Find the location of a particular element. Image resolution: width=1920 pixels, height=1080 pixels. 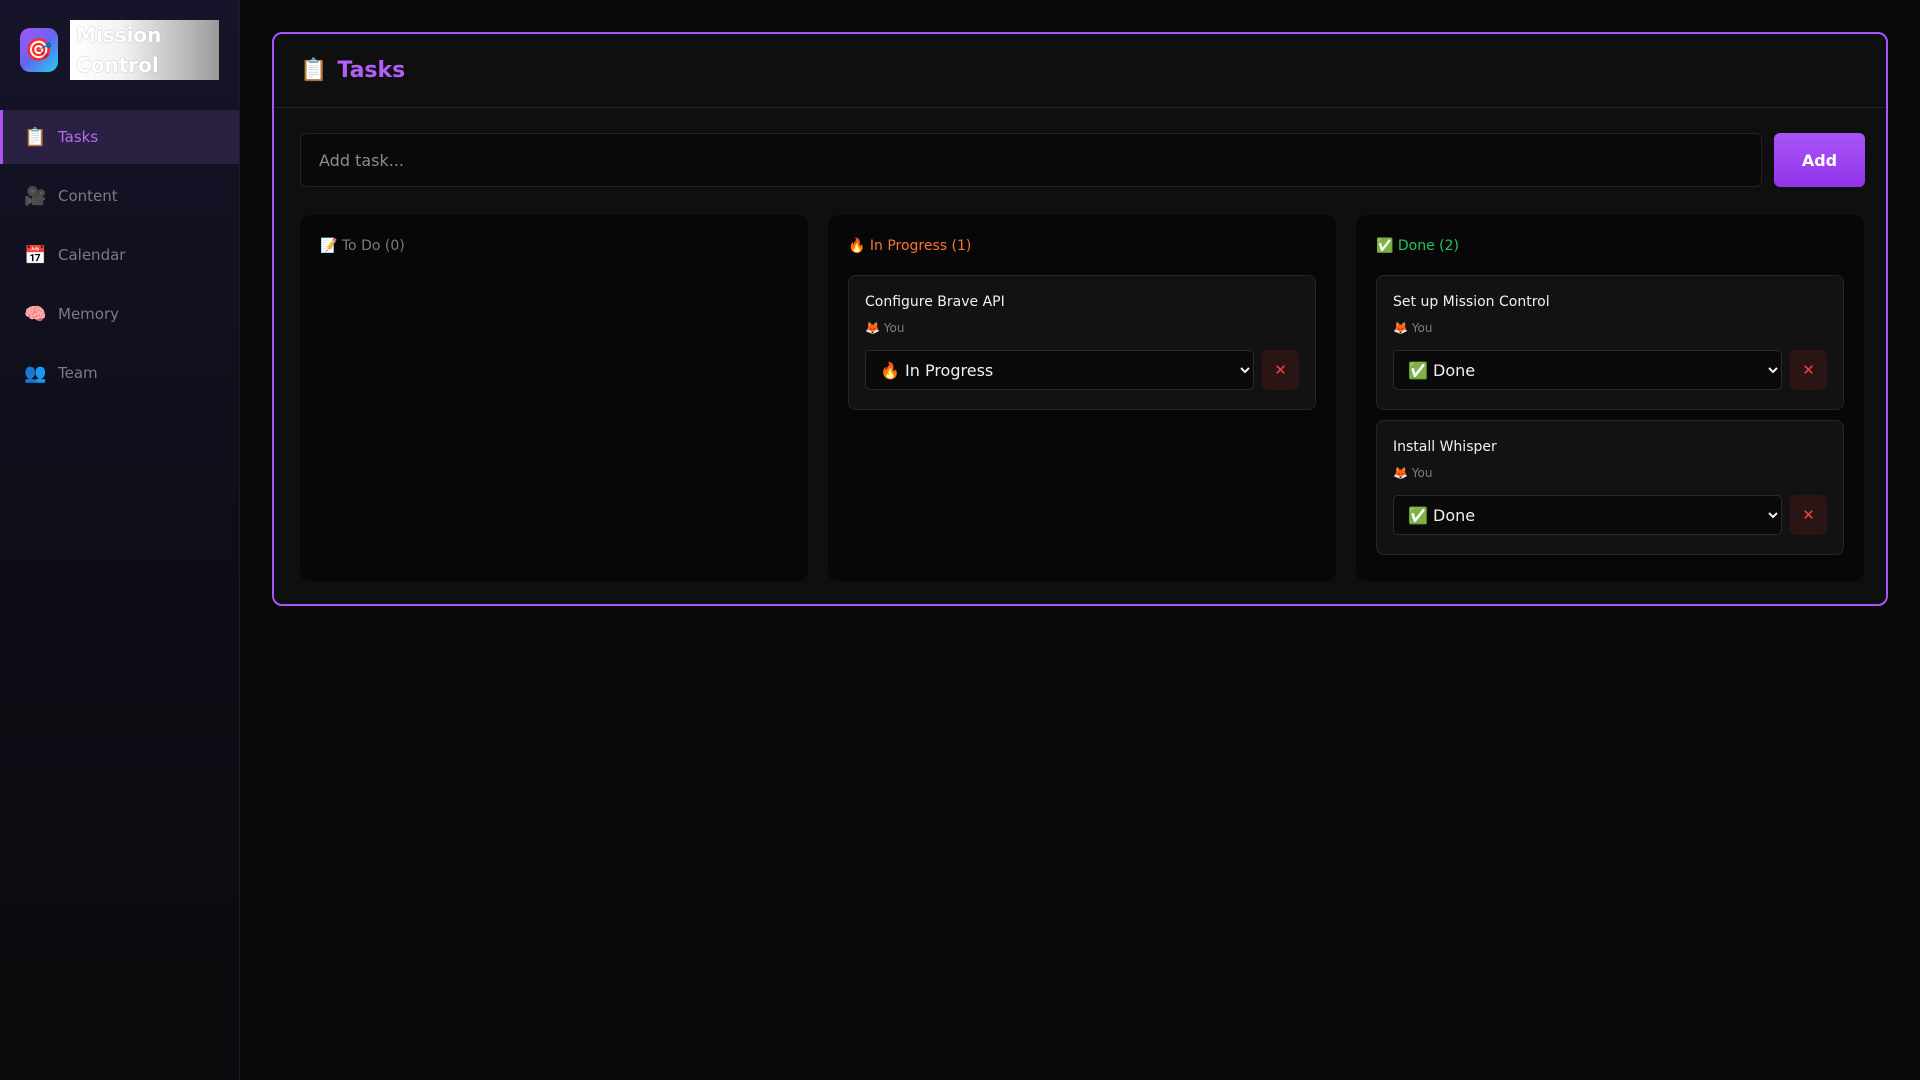

sidebar-item-calendar: 📅 Calendar is located at coordinates (119, 255).